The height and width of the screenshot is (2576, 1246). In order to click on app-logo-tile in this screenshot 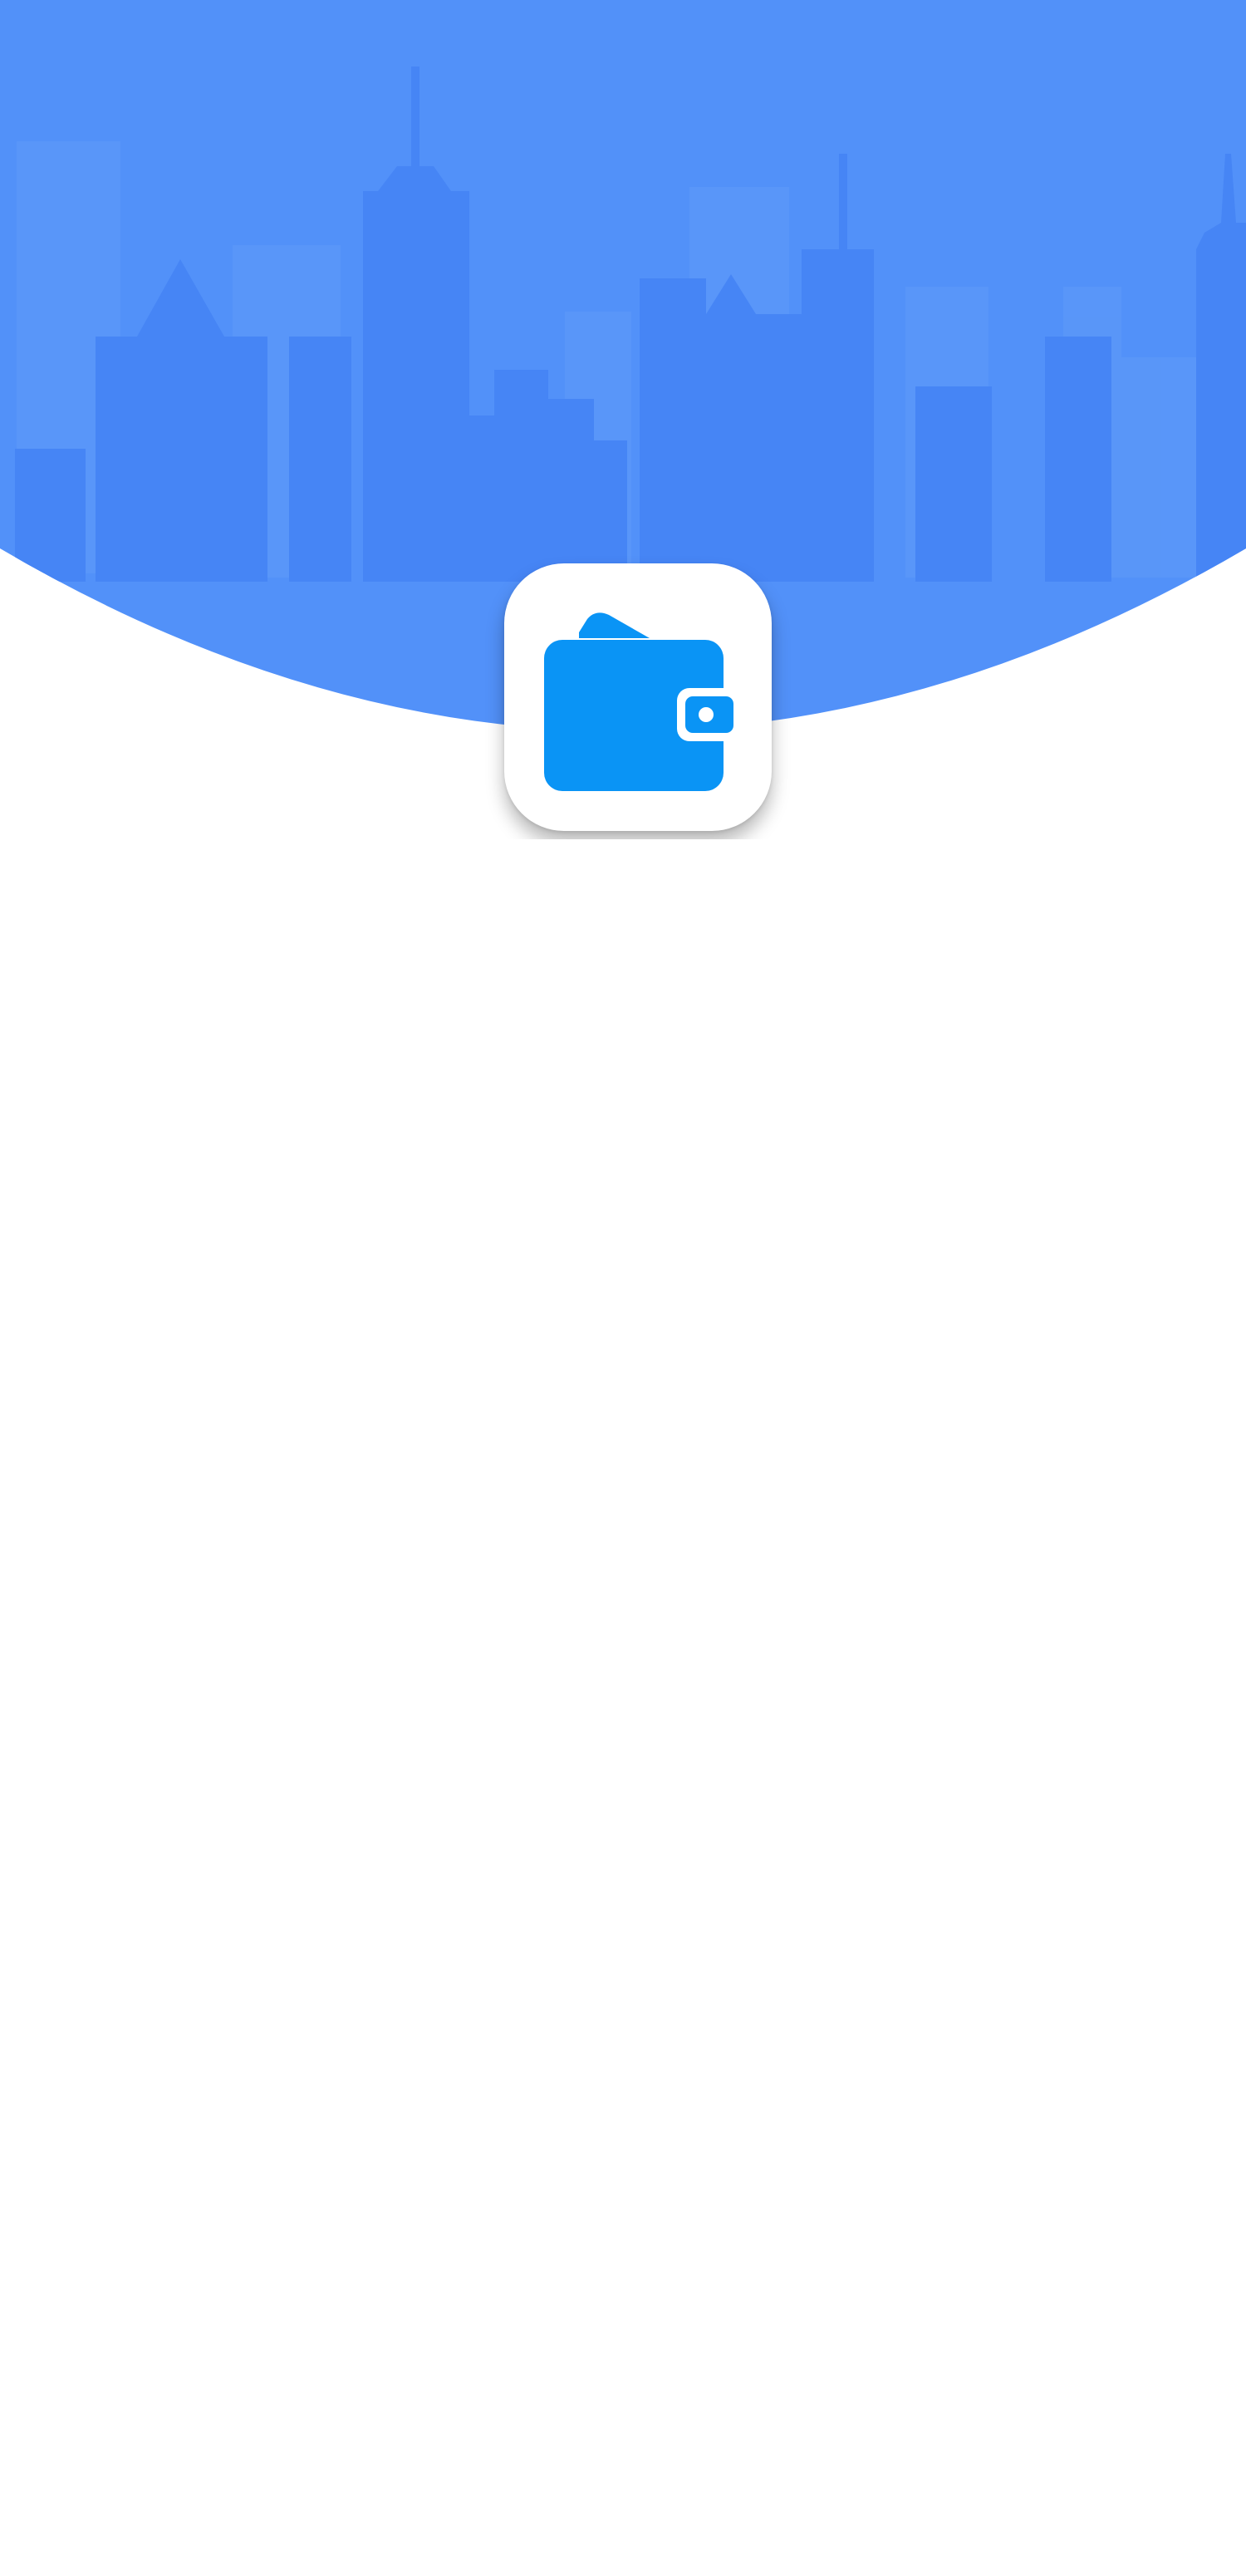, I will do `click(638, 697)`.